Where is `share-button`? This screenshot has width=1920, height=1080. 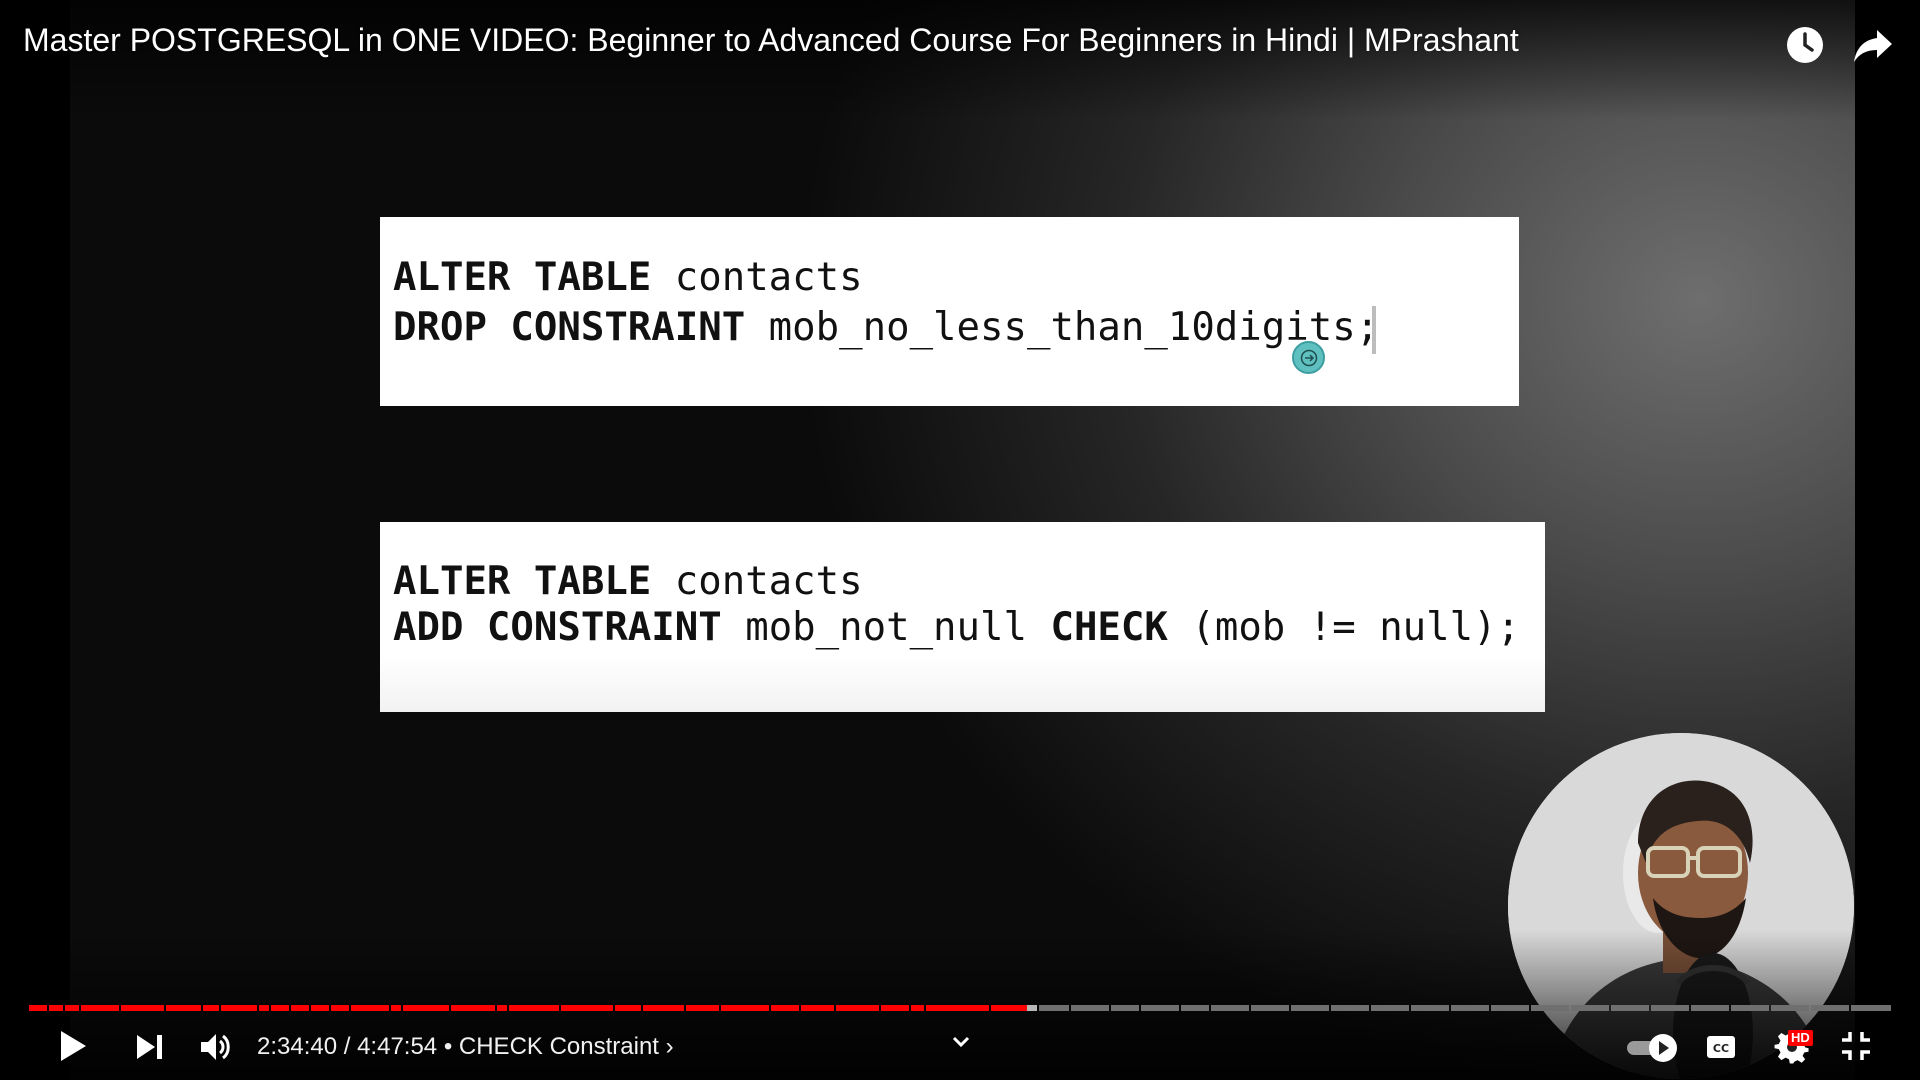 share-button is located at coordinates (1873, 45).